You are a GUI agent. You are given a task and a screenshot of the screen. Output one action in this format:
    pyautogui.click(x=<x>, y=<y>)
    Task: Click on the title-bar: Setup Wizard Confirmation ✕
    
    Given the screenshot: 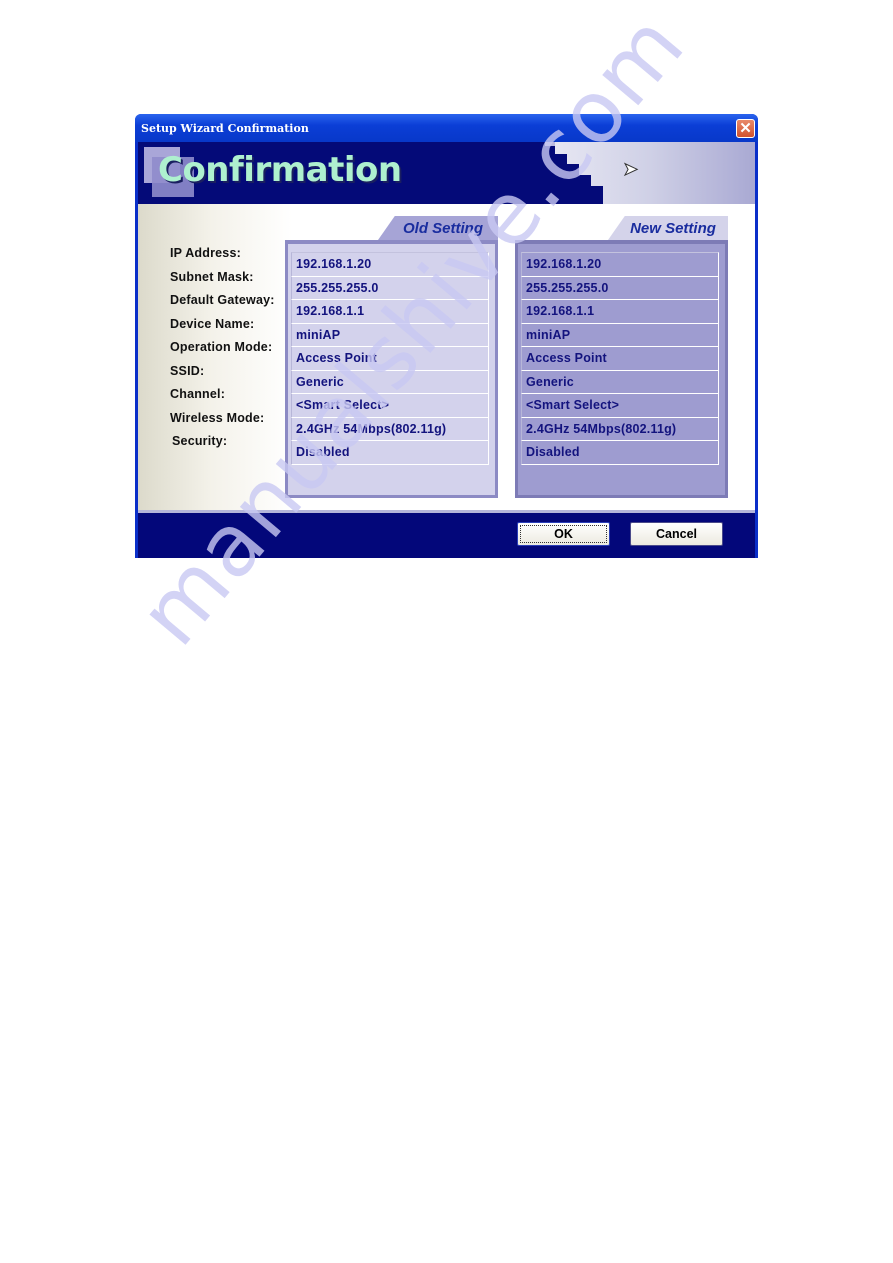 What is the action you would take?
    pyautogui.click(x=446, y=128)
    